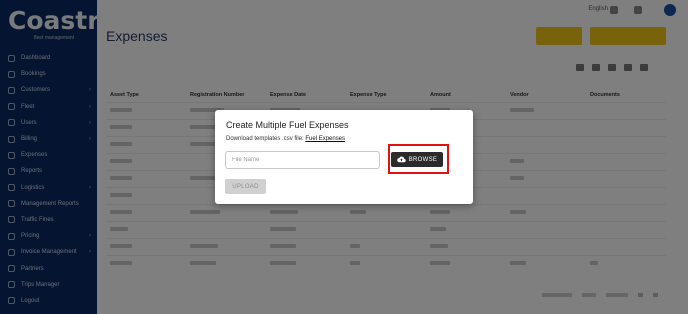 This screenshot has height=314, width=688. I want to click on cloud-upload-icon, so click(401, 159).